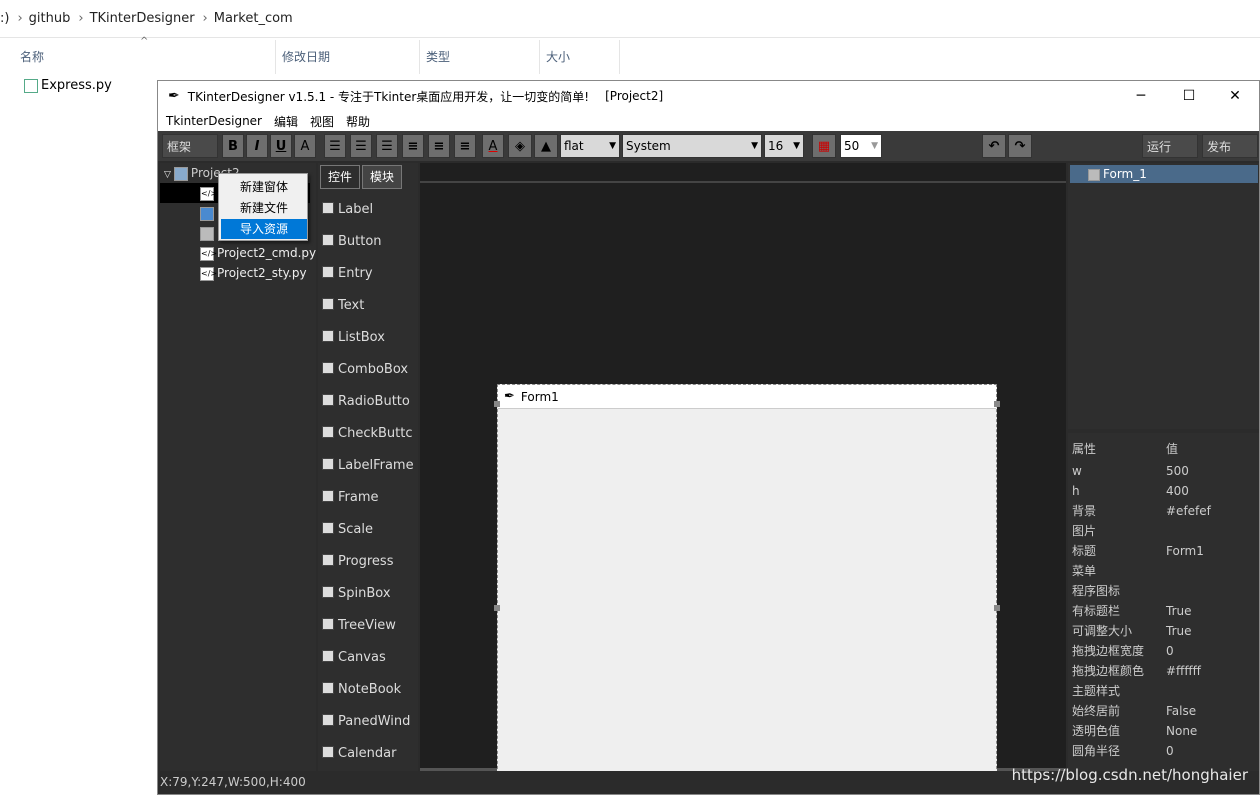 The width and height of the screenshot is (1260, 795). I want to click on widget-item: Scale, so click(368, 530).